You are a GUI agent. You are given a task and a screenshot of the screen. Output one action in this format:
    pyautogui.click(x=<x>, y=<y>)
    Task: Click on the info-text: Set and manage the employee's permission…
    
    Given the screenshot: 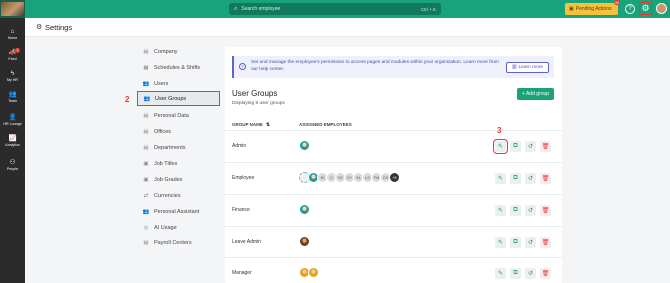 What is the action you would take?
    pyautogui.click(x=375, y=66)
    